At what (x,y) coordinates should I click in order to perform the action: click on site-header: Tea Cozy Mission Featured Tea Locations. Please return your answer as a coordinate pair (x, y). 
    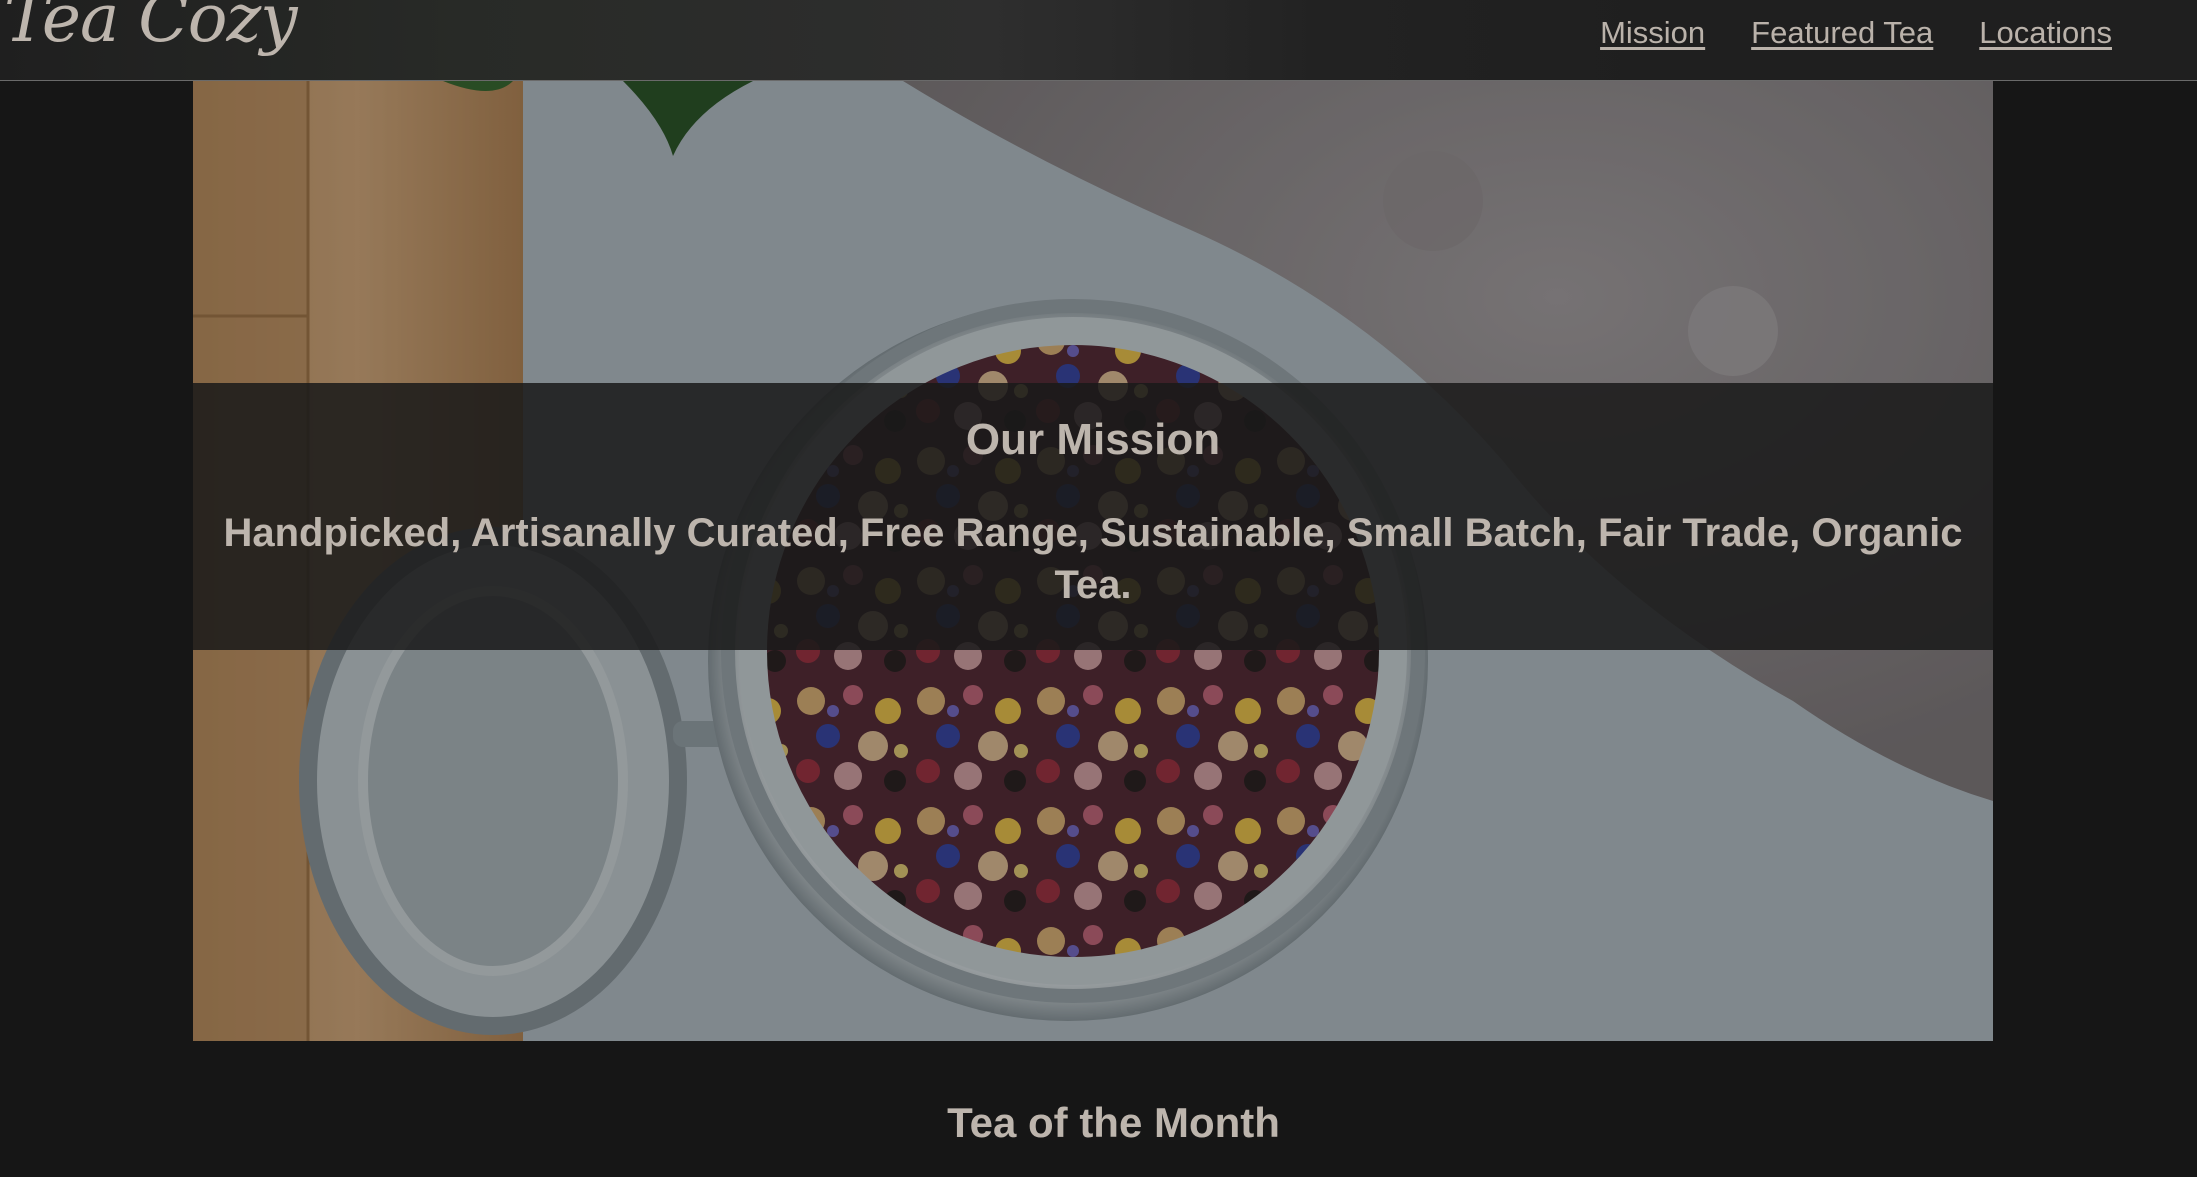
    Looking at the image, I should click on (1098, 40).